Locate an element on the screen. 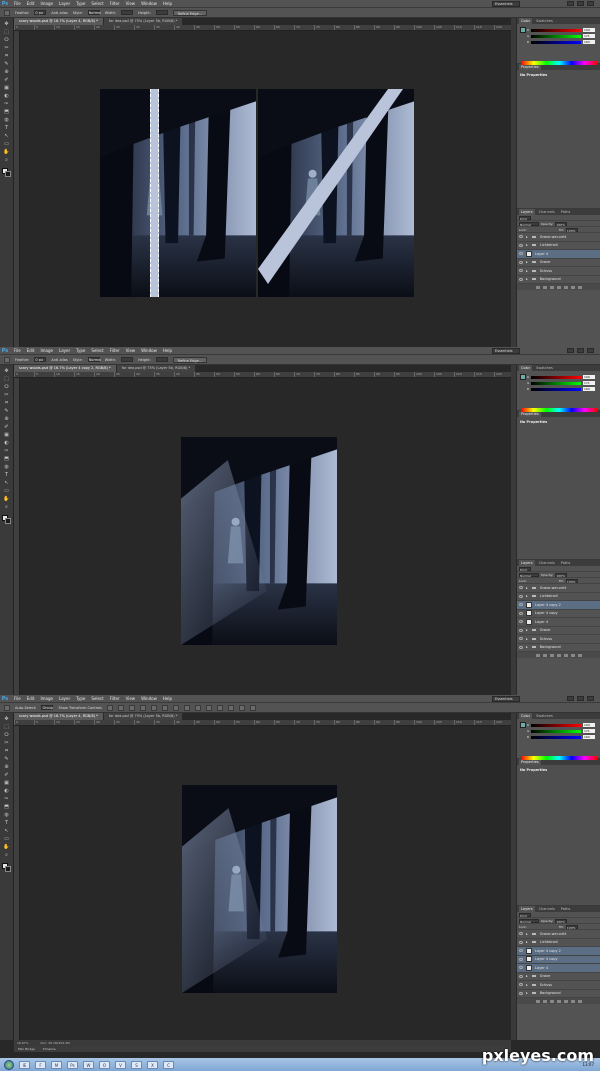 The width and height of the screenshot is (600, 1071). hand-tool-icon: ✋ is located at coordinates (6, 499).